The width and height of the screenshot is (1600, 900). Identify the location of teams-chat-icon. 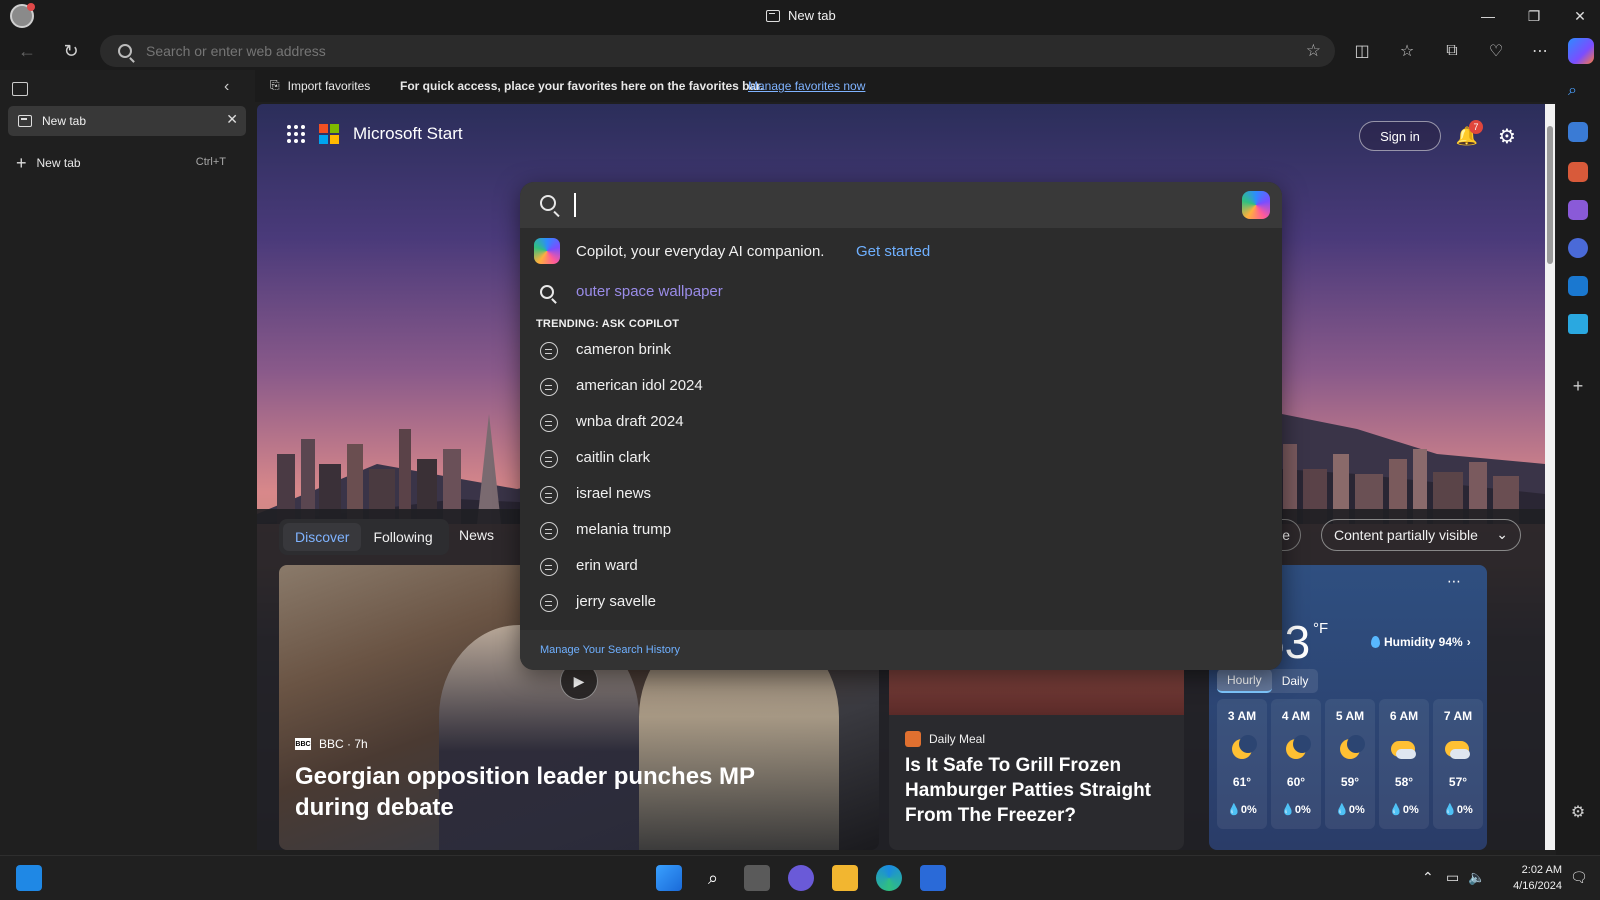
(801, 878).